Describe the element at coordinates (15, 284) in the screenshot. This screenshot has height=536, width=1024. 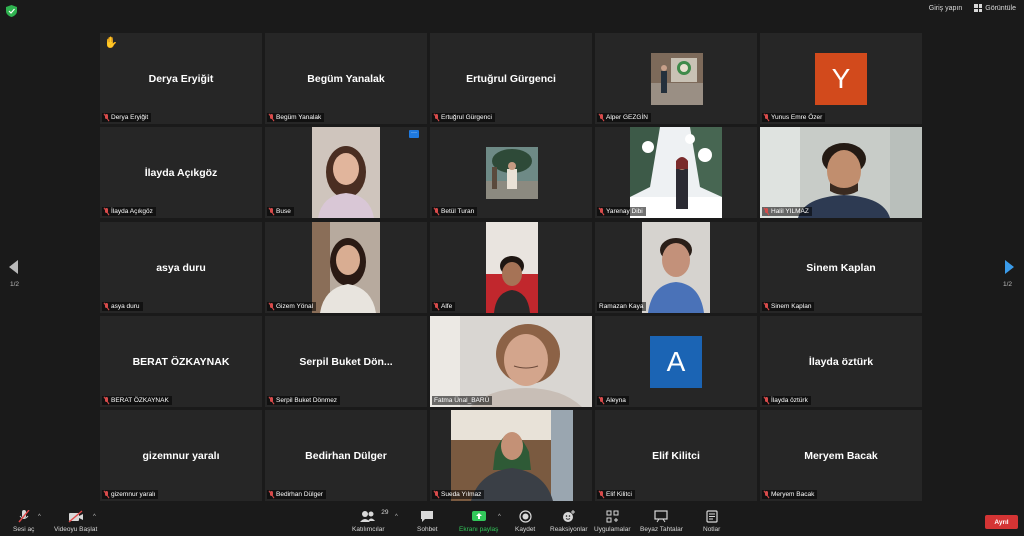
I see `page-indicator-left: 1/2` at that location.